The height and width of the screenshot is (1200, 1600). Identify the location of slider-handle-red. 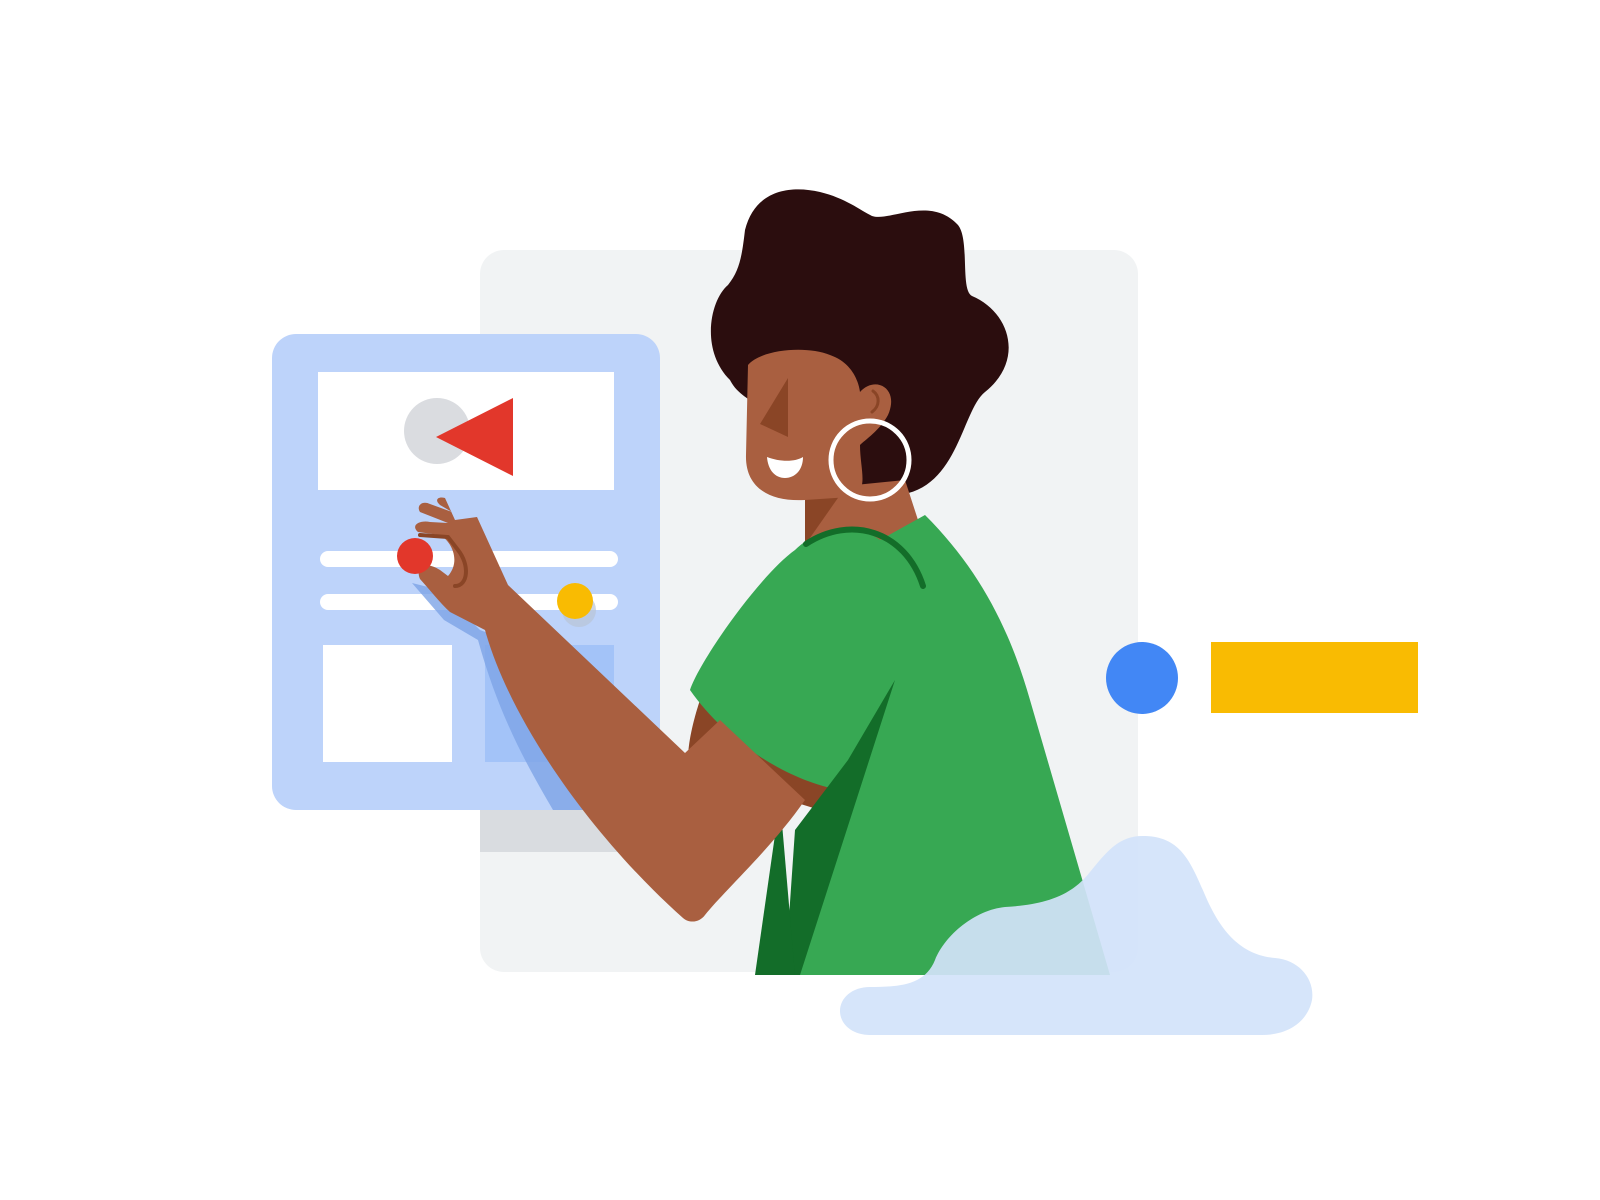
(415, 556).